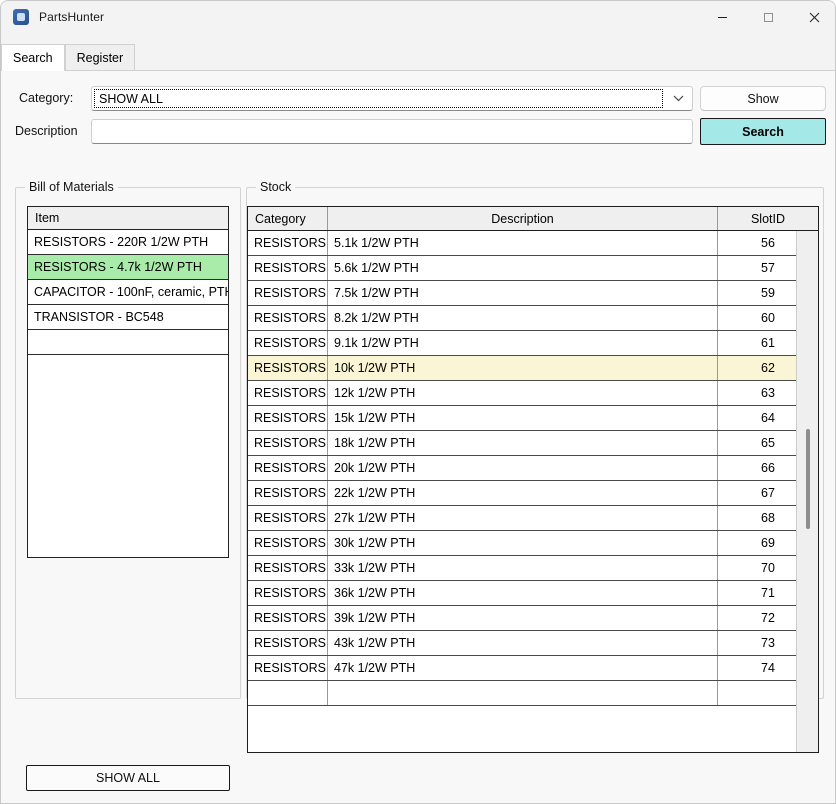 This screenshot has height=804, width=836. I want to click on stock-table-row: RESISTORS 12k 1/2W PTH 63, so click(533, 393).